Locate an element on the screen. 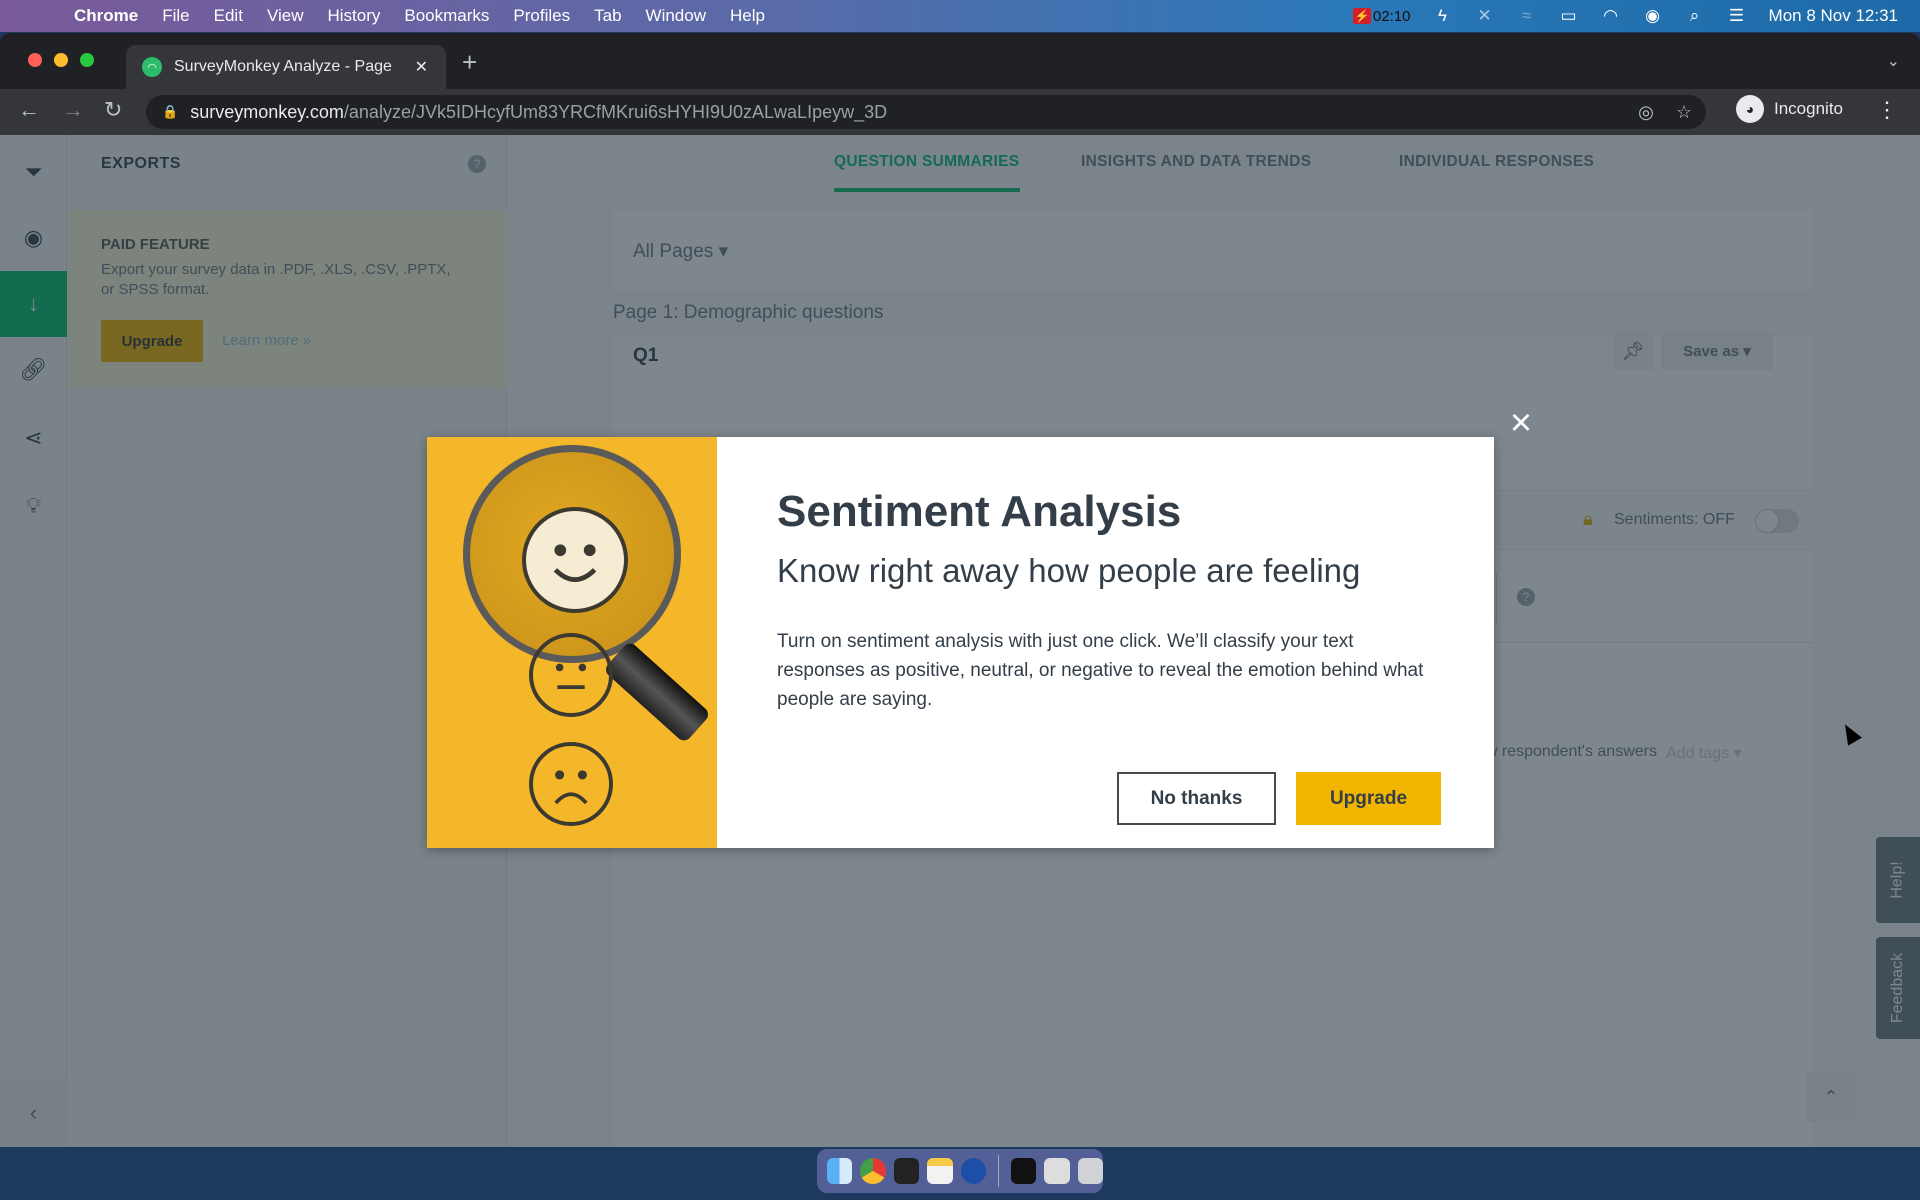  dock-separator is located at coordinates (998, 1171).